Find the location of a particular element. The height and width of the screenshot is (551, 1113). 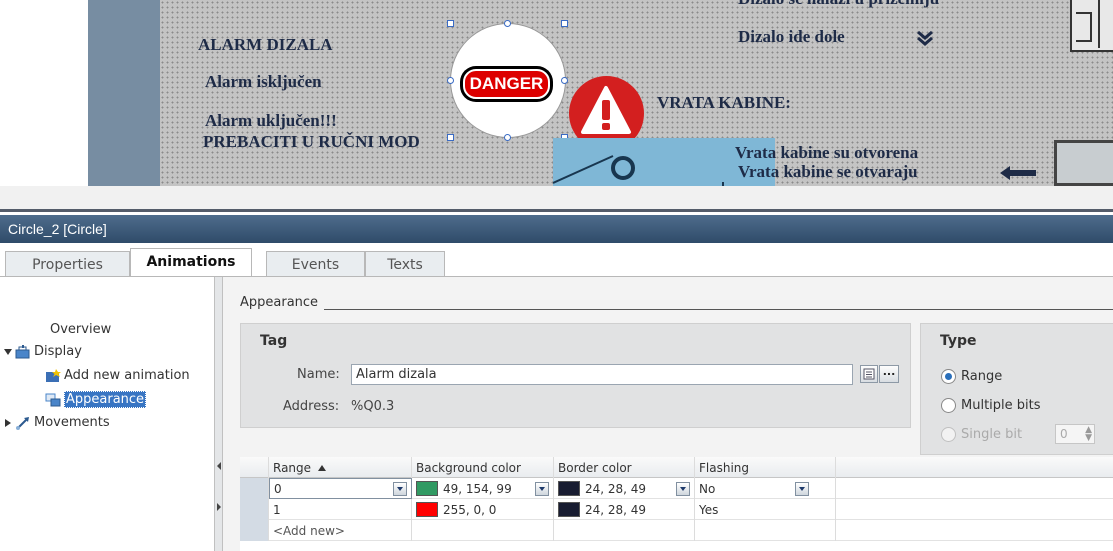

type-option-range: Range is located at coordinates (971, 376).